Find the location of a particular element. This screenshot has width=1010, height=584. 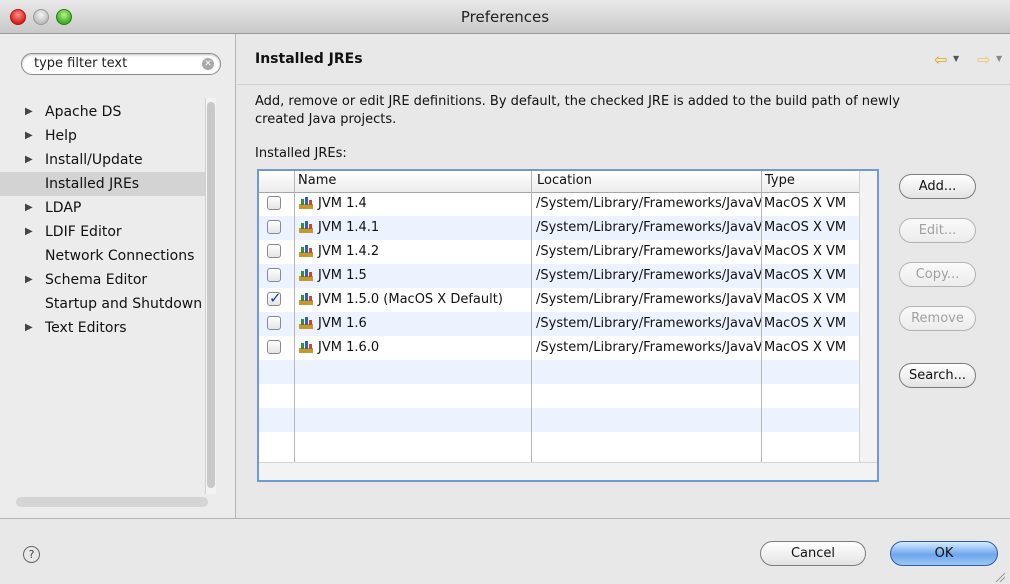

jre-name: JVM 1.4.2 is located at coordinates (349, 251).